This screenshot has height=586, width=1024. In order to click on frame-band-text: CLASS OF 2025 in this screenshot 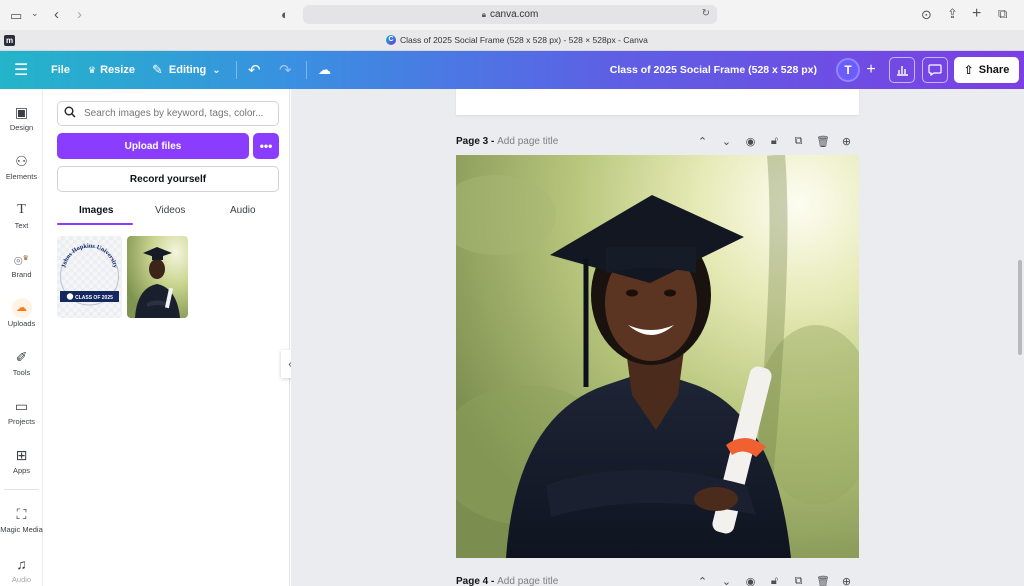, I will do `click(94, 298)`.